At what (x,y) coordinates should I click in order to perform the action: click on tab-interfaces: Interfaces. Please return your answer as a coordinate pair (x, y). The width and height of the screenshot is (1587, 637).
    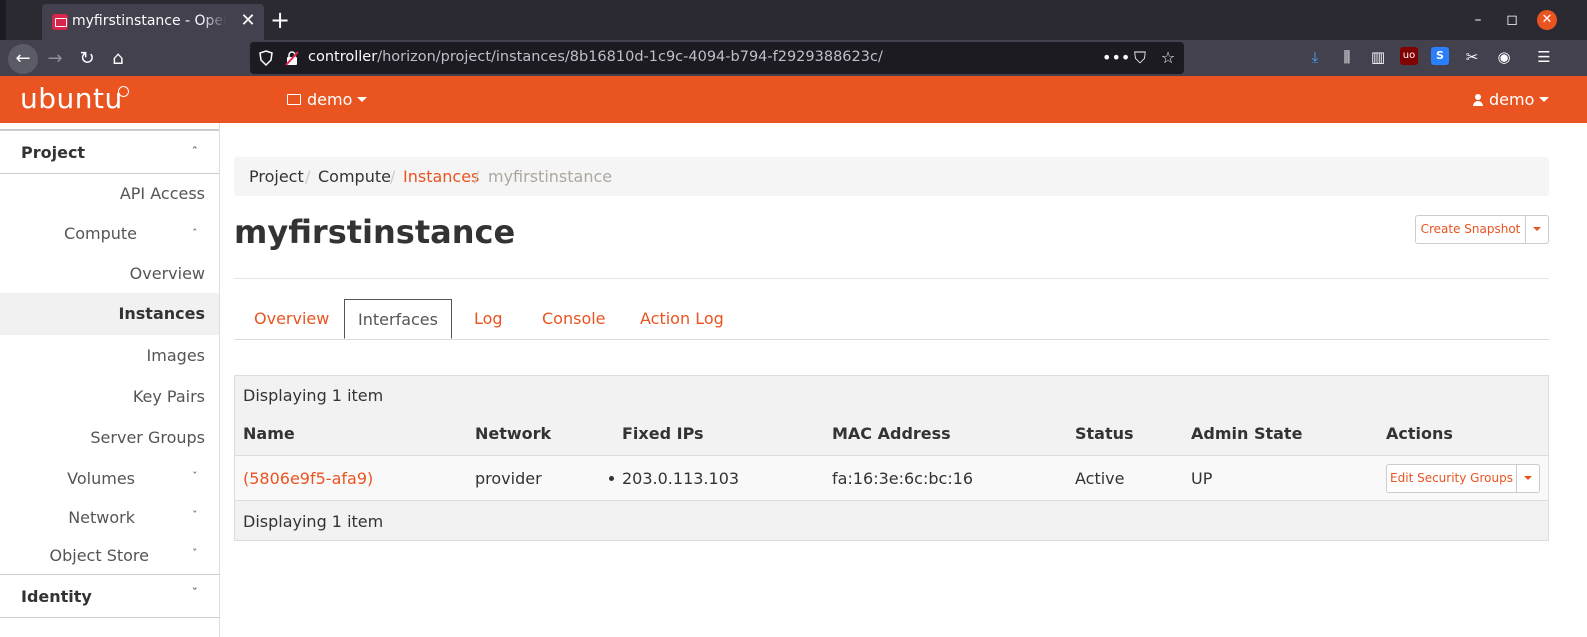
    Looking at the image, I should click on (398, 319).